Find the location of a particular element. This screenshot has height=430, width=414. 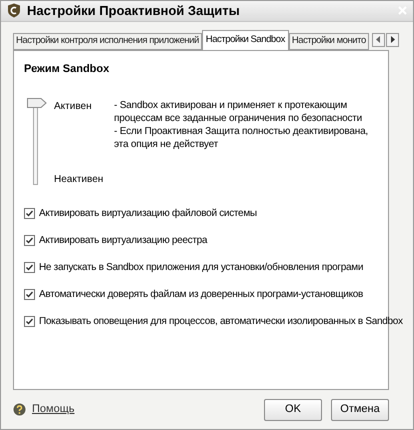

dialog-button: OK is located at coordinates (293, 409).